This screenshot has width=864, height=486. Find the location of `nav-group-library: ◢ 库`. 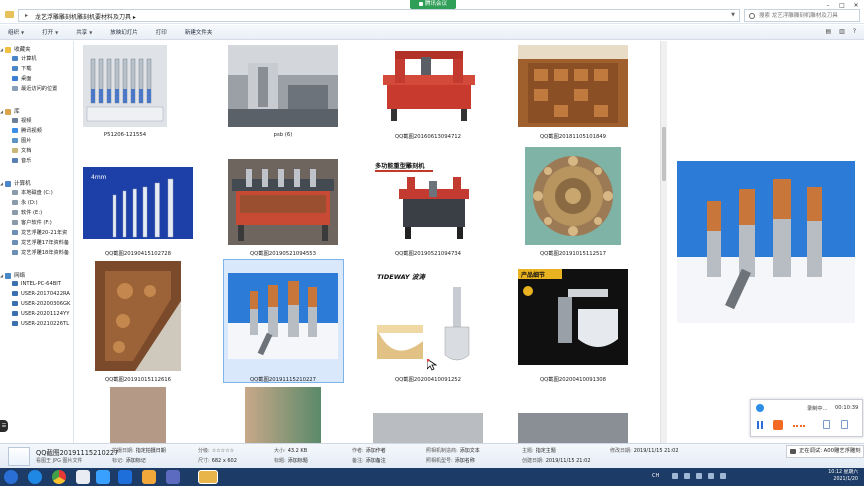

nav-group-library: ◢ 库 is located at coordinates (10, 111).